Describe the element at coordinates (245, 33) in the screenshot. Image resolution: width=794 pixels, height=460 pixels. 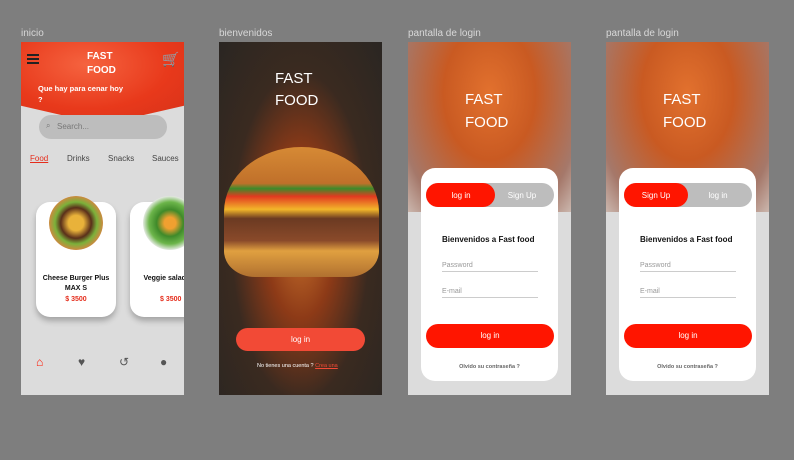
I see `frame-label-bienvenidos: bienvenidos` at that location.